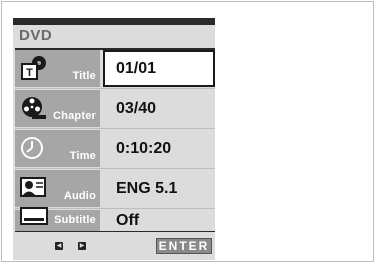 Image resolution: width=377 pixels, height=264 pixels. Describe the element at coordinates (128, 220) in the screenshot. I see `subtitle-value: Off` at that location.